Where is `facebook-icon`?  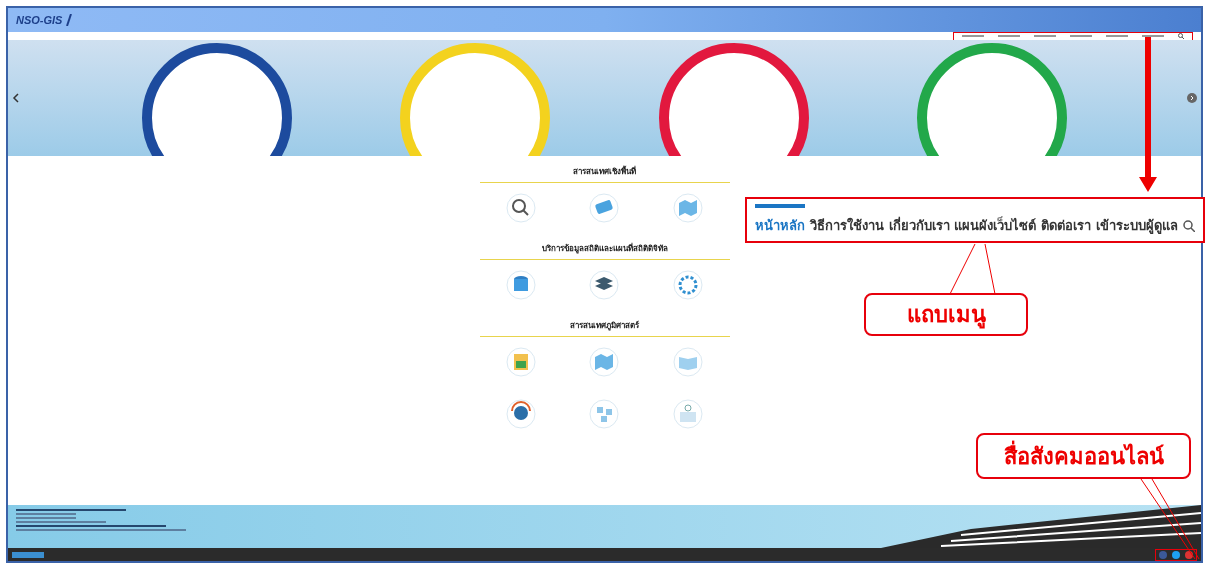
facebook-icon is located at coordinates (1163, 554).